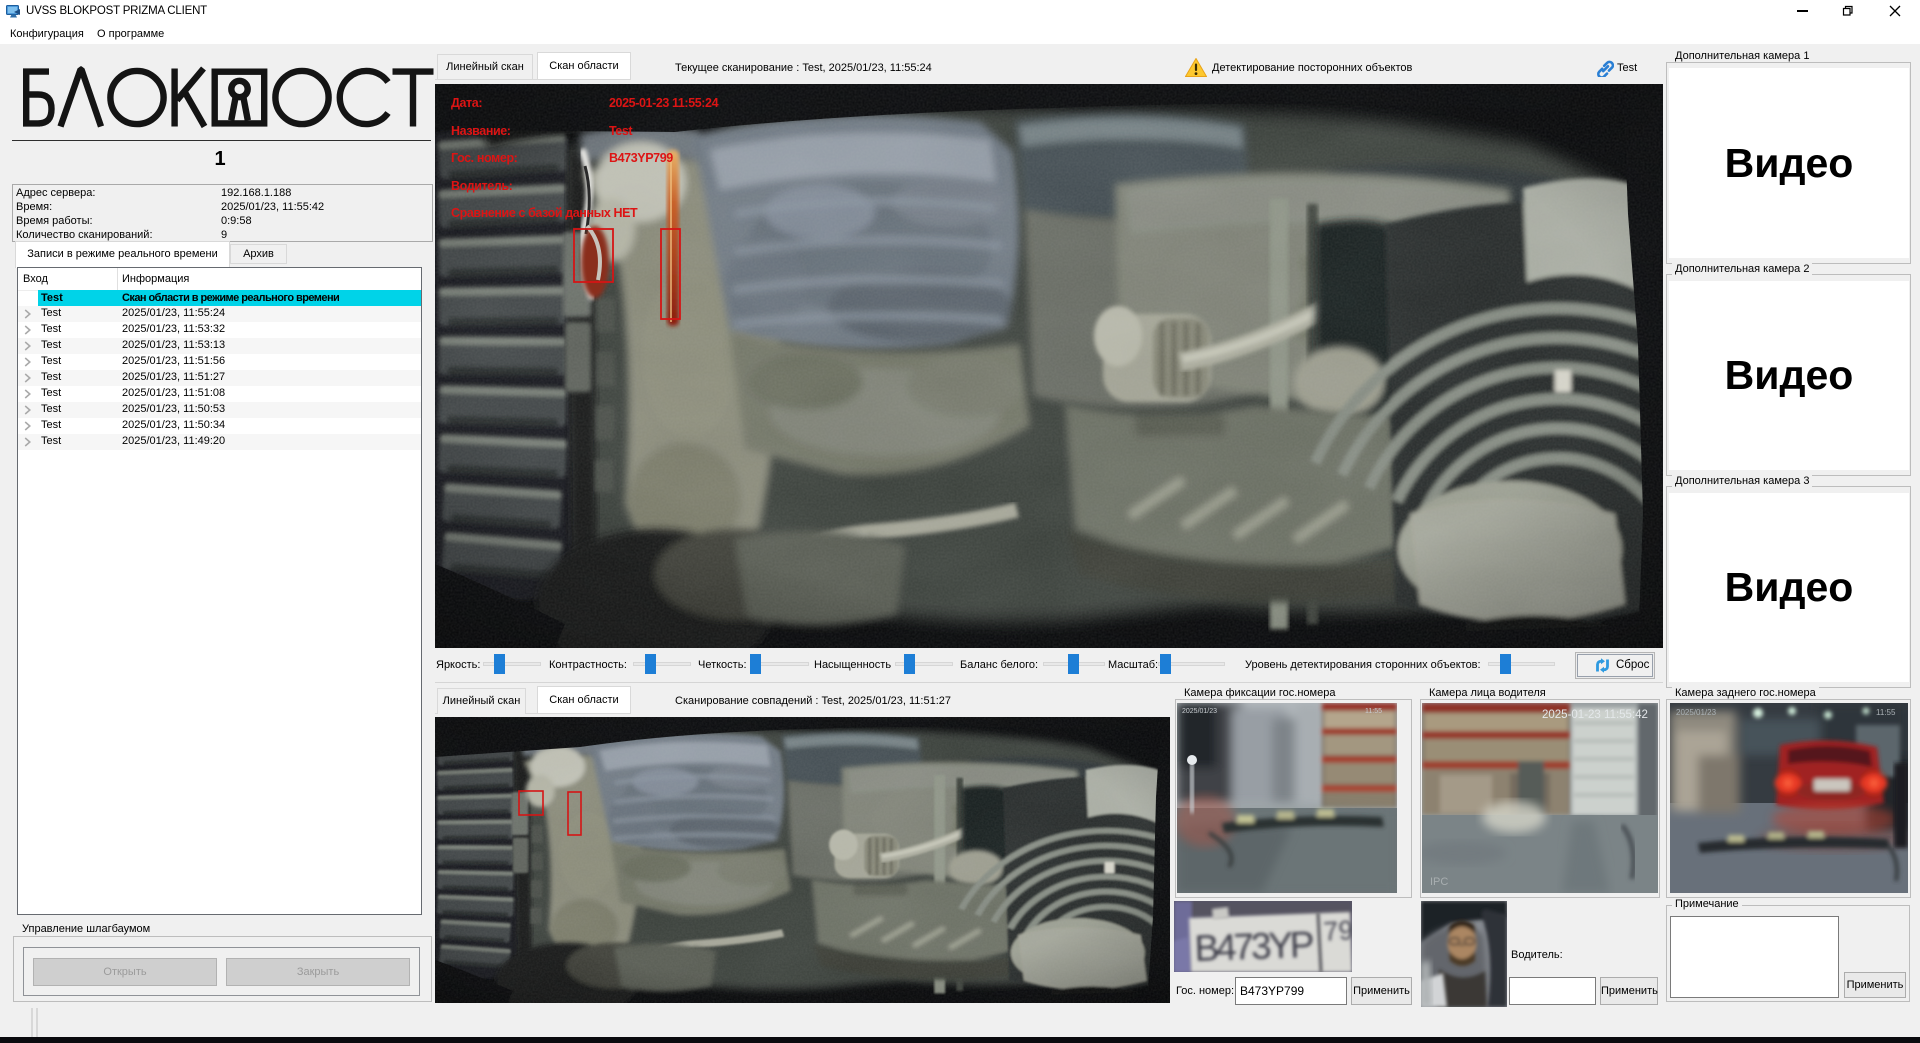  I want to click on svg-text: IPC, so click(1439, 882).